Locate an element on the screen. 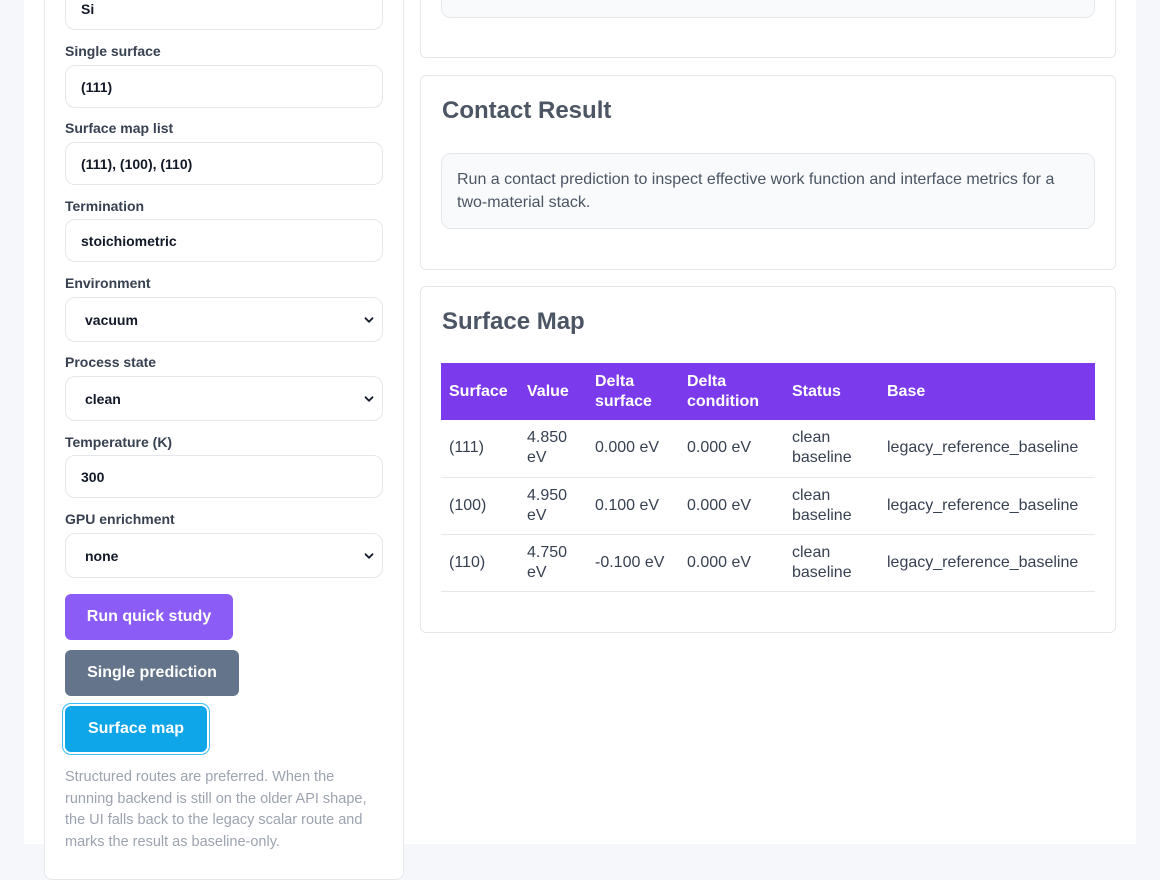 This screenshot has width=1160, height=880. cell-surface: (100) is located at coordinates (480, 506).